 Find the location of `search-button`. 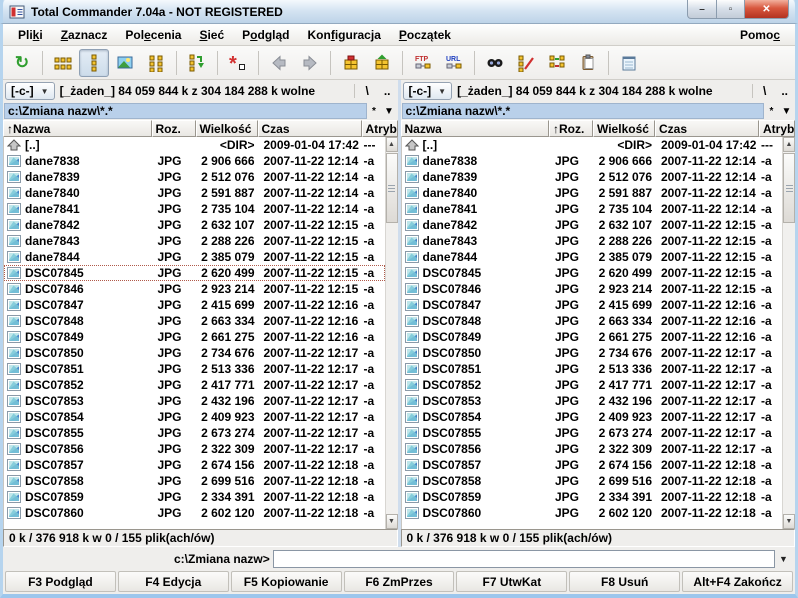

search-button is located at coordinates (495, 63).